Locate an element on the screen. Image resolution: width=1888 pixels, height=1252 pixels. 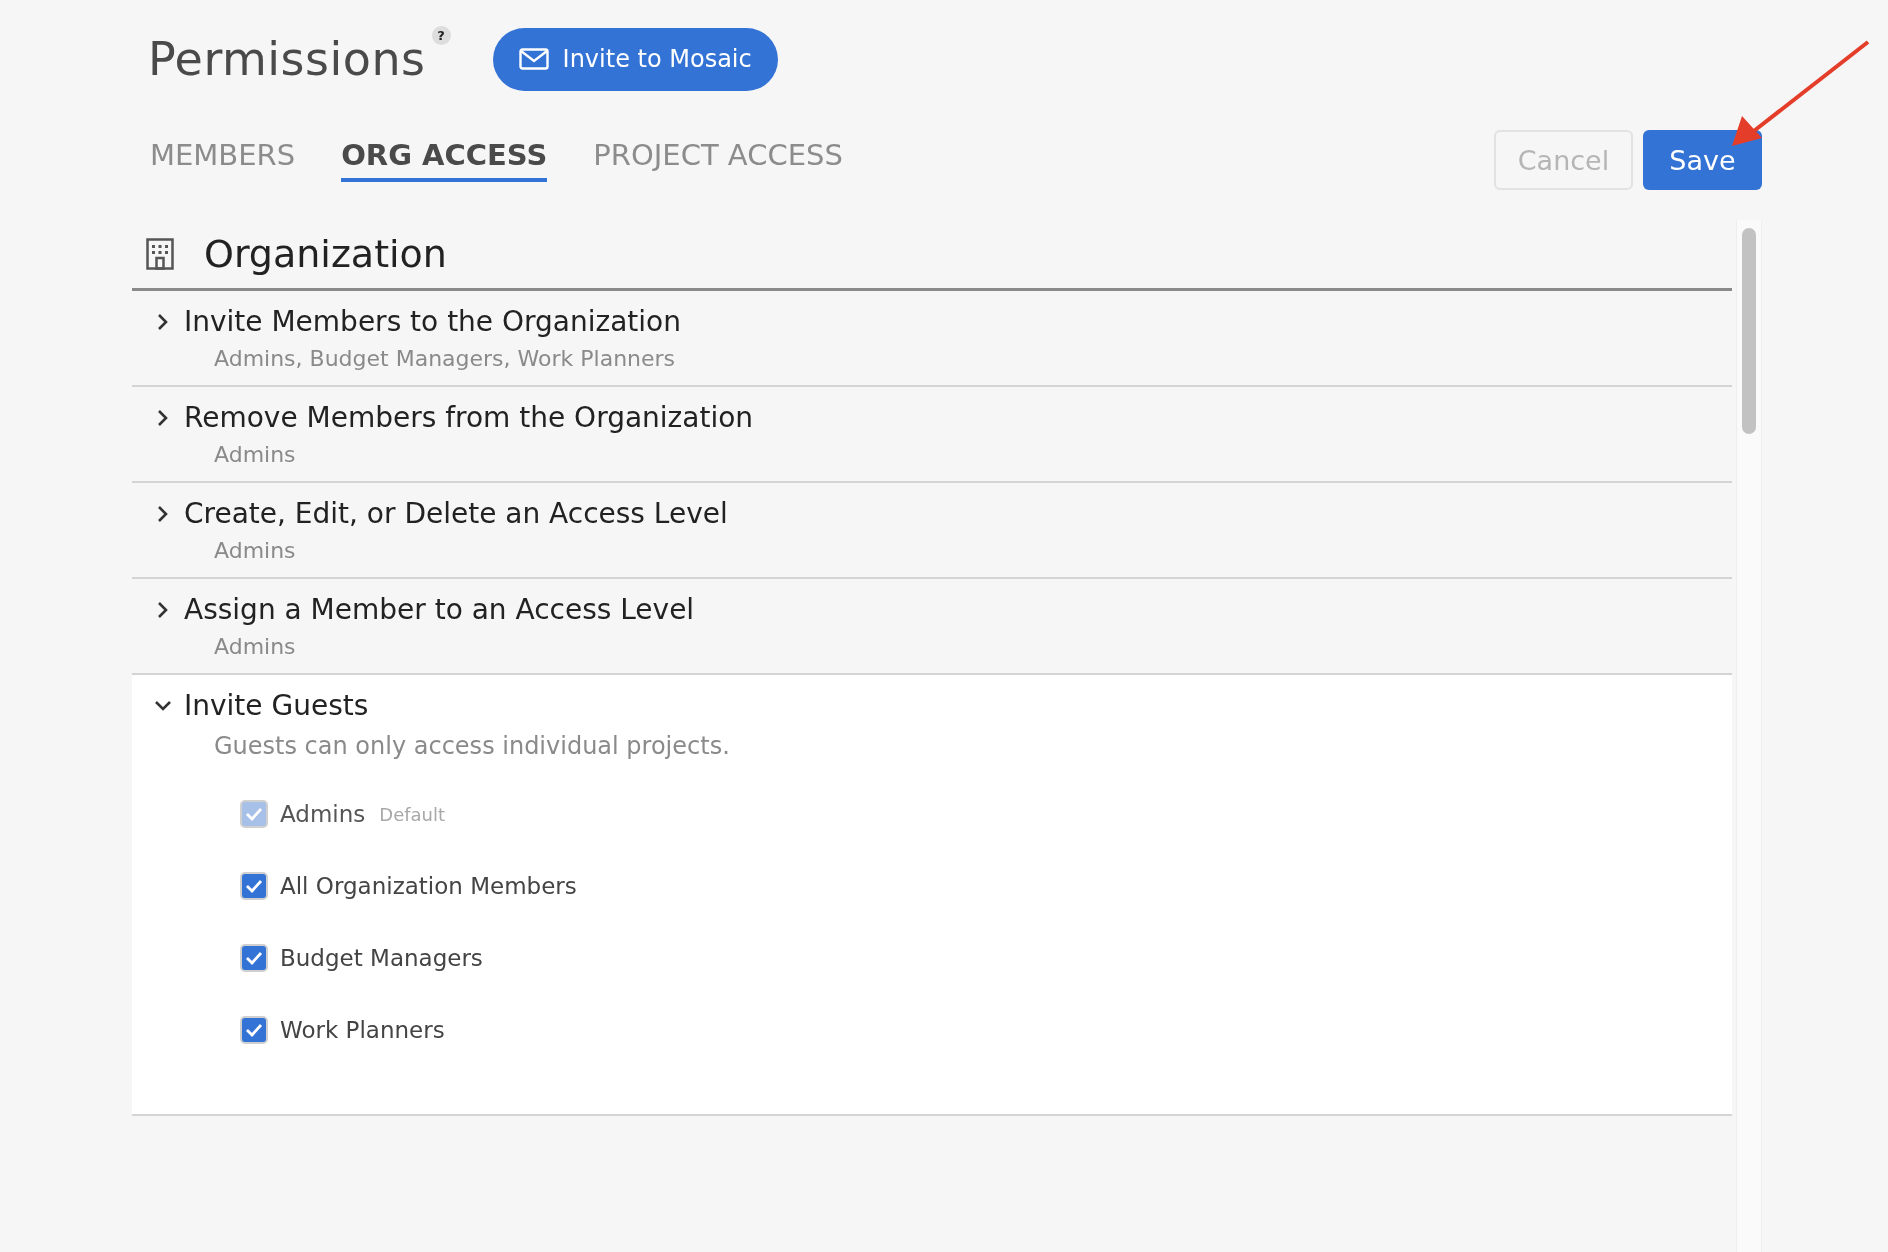
section-title: Organization is located at coordinates (325, 254).